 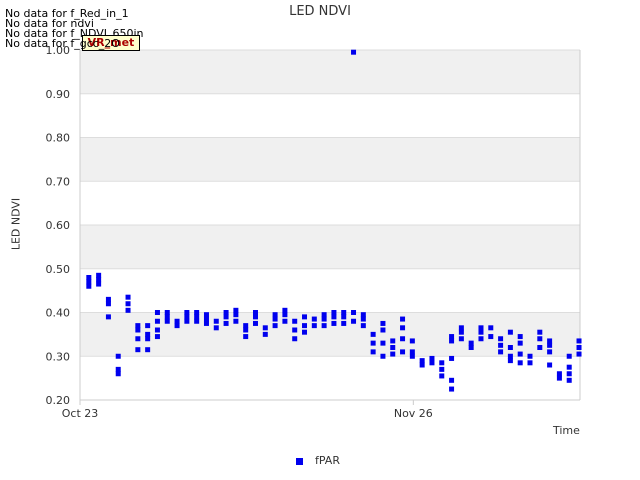 What do you see at coordinates (566, 430) in the screenshot?
I see `x-axis-label: Time` at bounding box center [566, 430].